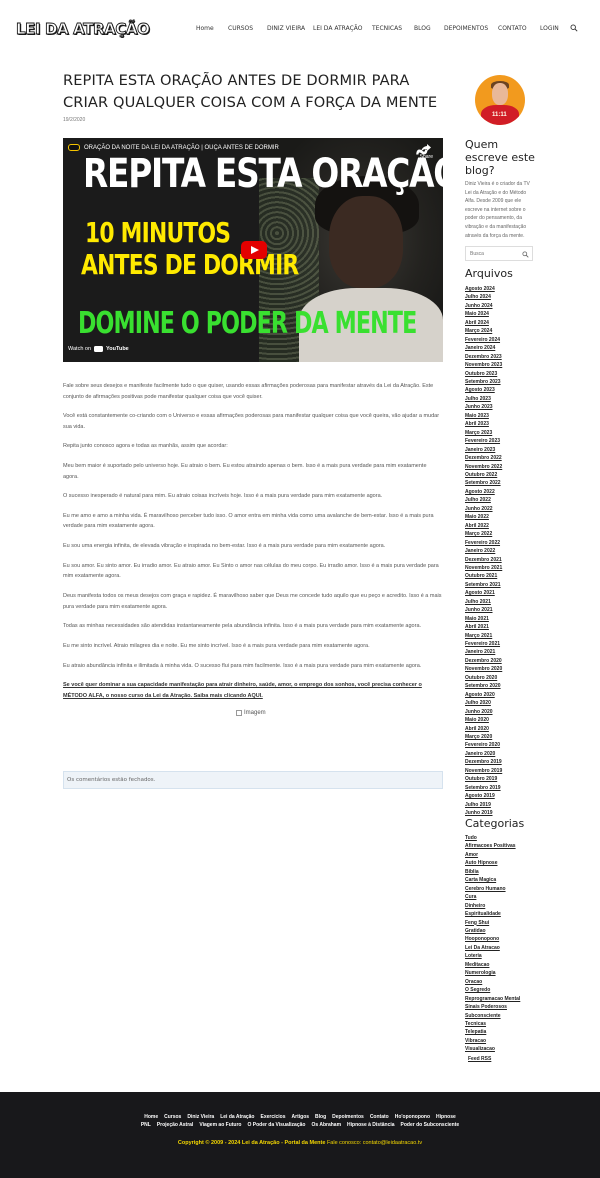 Image resolution: width=600 pixels, height=1178 pixels. I want to click on footer-link: Hipnose, so click(446, 1117).